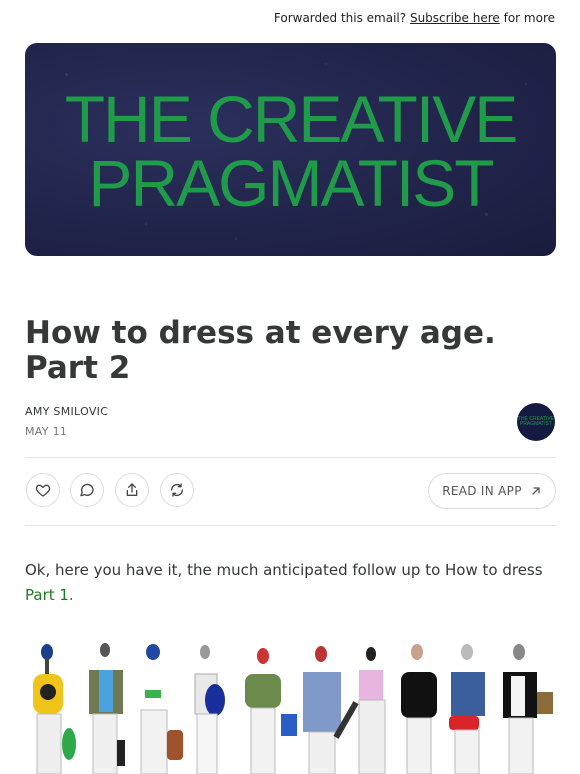  I want to click on post-date: MAY 11, so click(46, 431).